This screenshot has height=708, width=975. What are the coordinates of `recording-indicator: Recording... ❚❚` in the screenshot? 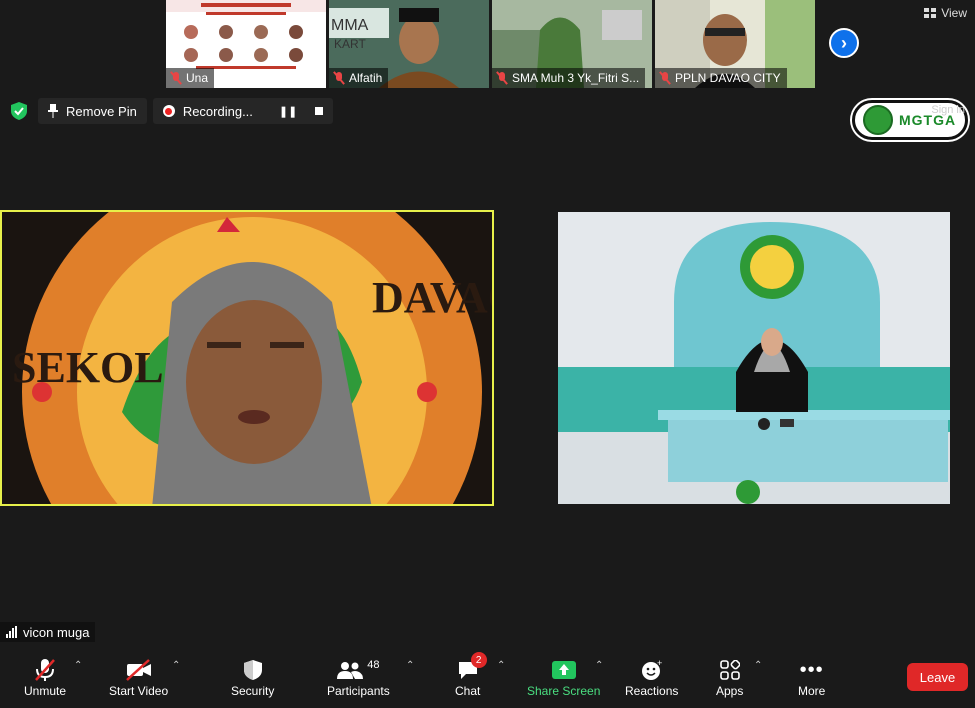 It's located at (243, 111).